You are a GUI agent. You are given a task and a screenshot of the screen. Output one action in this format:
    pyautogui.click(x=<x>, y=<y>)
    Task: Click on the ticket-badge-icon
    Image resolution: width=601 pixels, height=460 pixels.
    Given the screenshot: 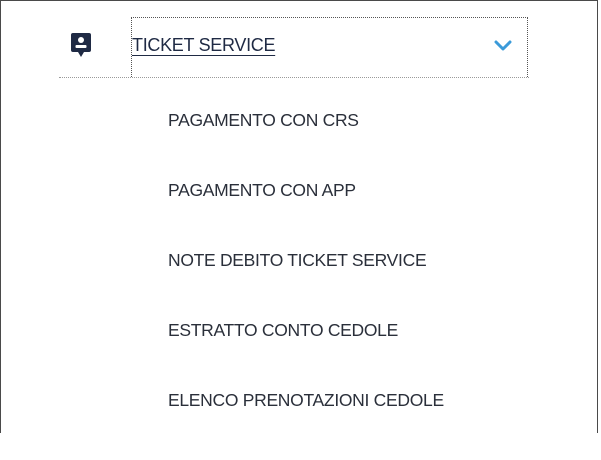 What is the action you would take?
    pyautogui.click(x=81, y=45)
    